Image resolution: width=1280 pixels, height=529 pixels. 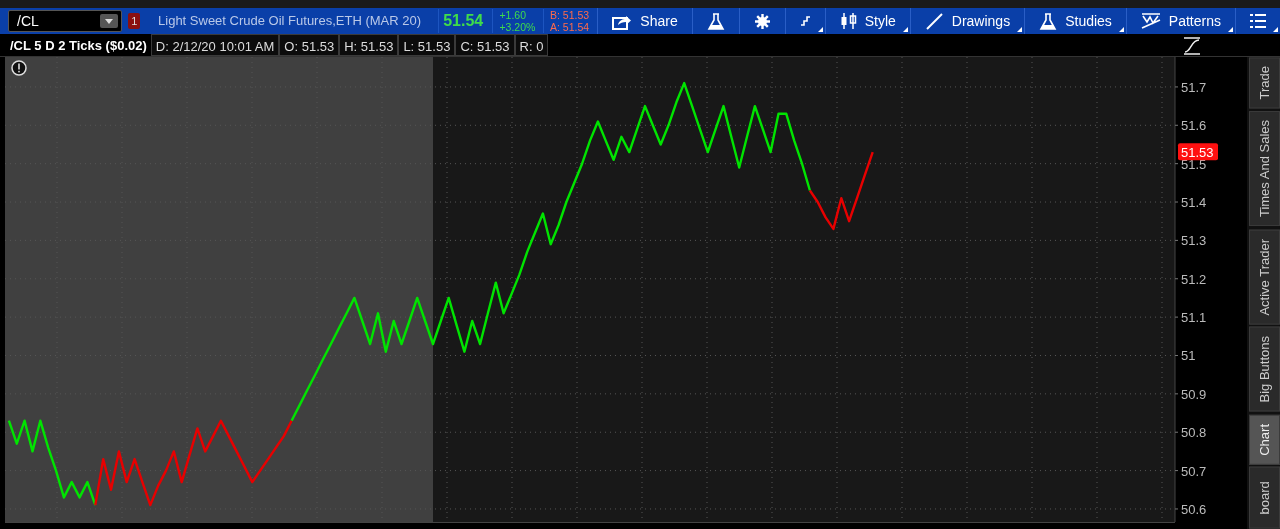 I want to click on info-field: O: 51.53, so click(x=309, y=45).